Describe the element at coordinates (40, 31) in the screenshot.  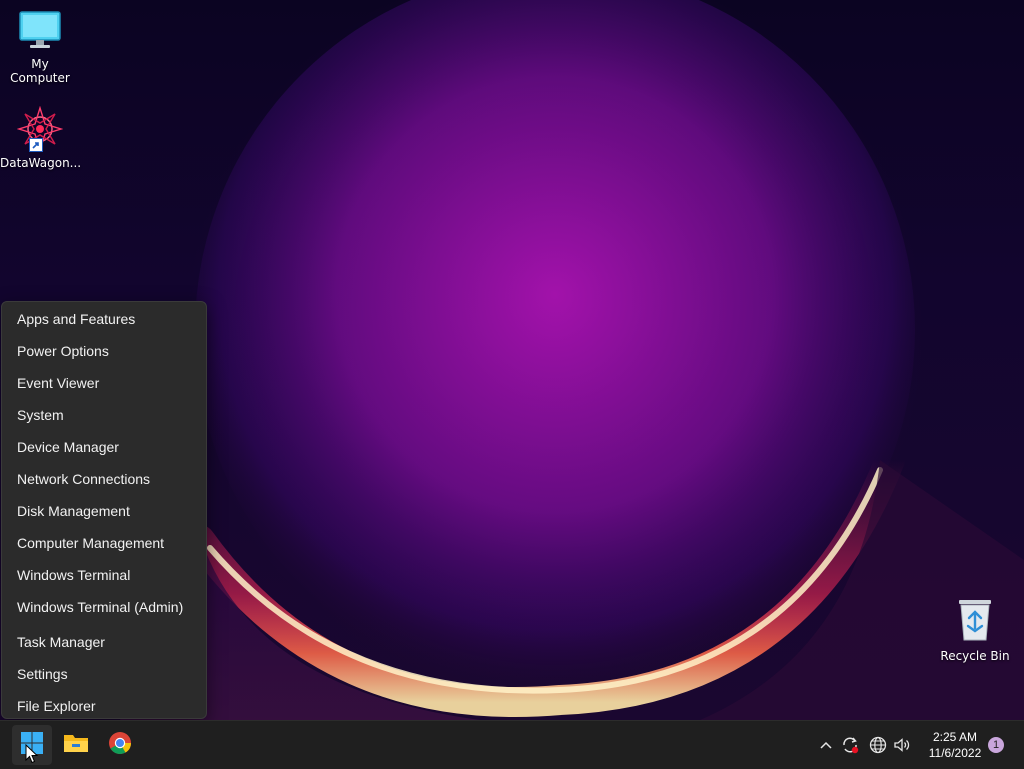
I see `monitor-icon` at that location.